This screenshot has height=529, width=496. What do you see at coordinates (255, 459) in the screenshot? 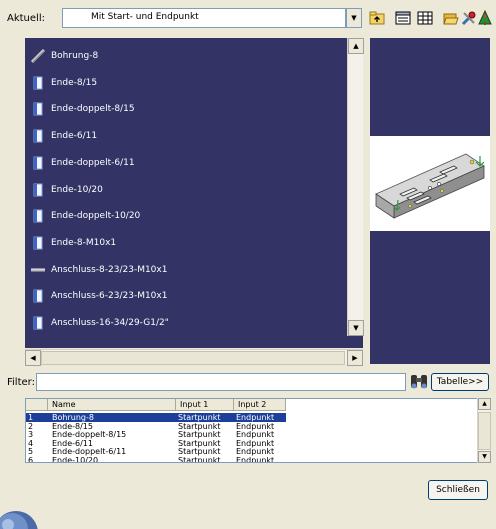
I see `table-cell-input2: Endpunkt` at bounding box center [255, 459].